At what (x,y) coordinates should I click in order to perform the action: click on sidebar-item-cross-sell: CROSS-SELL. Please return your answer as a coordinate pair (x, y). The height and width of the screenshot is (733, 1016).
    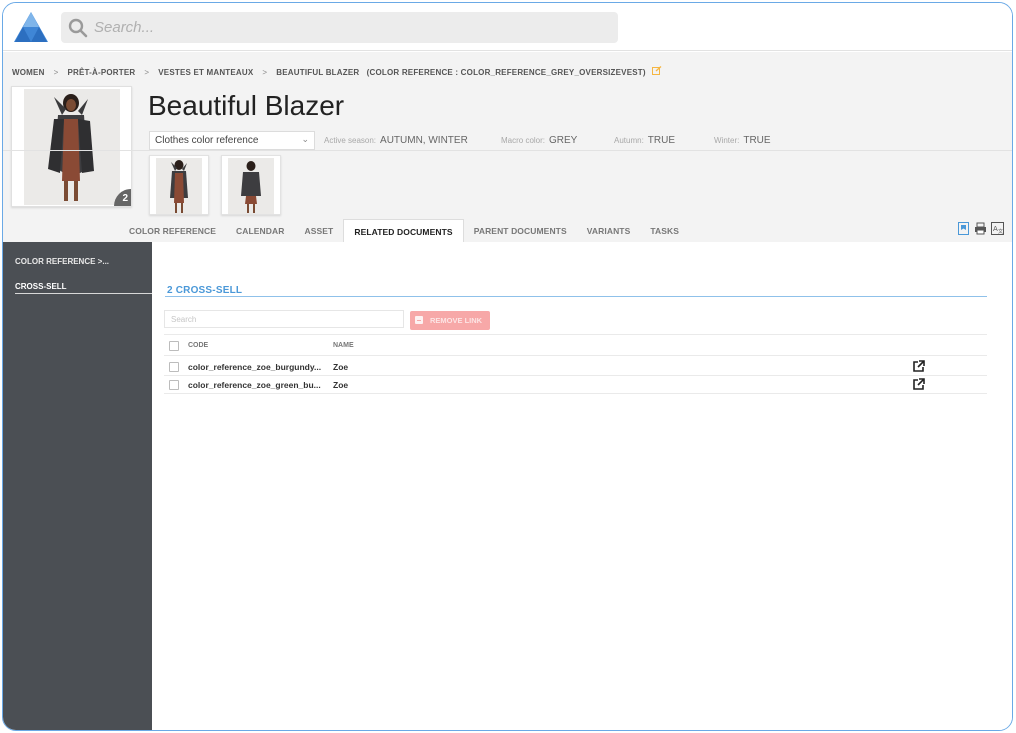
    Looking at the image, I should click on (41, 286).